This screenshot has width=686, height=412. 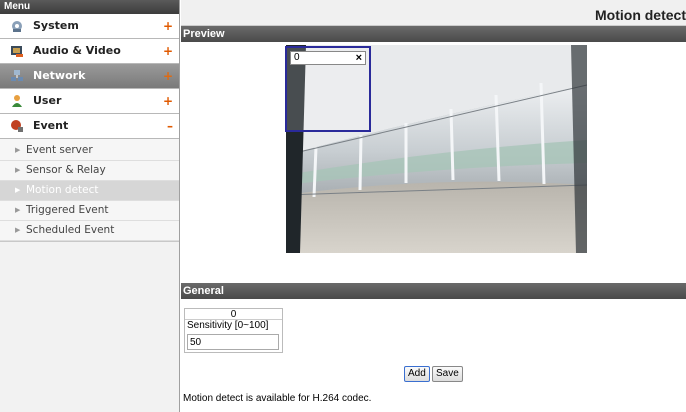 I want to click on menu-item-event: Event –, so click(x=89, y=126).